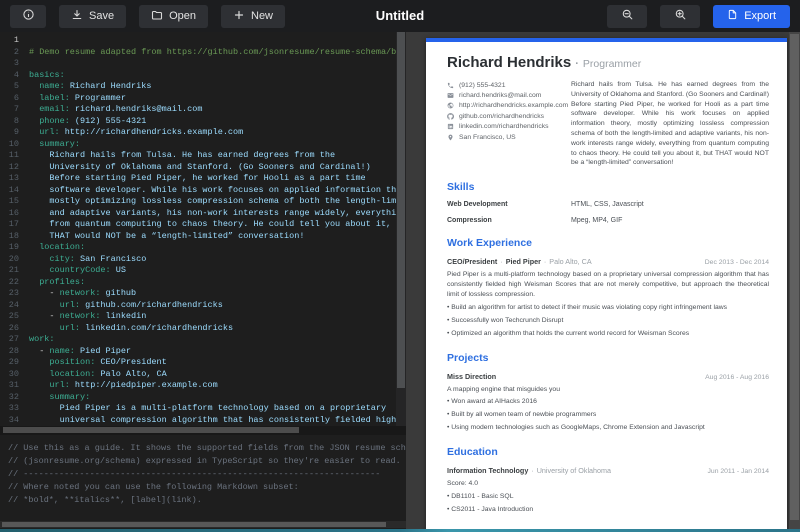 The image size is (800, 532). I want to click on code-line: 28 - name: Pied Piper, so click(198, 352).